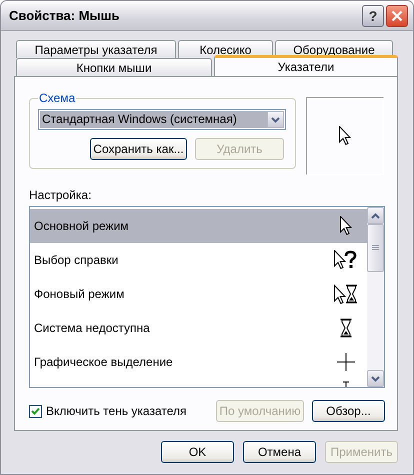 Image resolution: width=414 pixels, height=475 pixels. I want to click on scheme-dropdown: Стандартная Windows (системная), so click(162, 119).